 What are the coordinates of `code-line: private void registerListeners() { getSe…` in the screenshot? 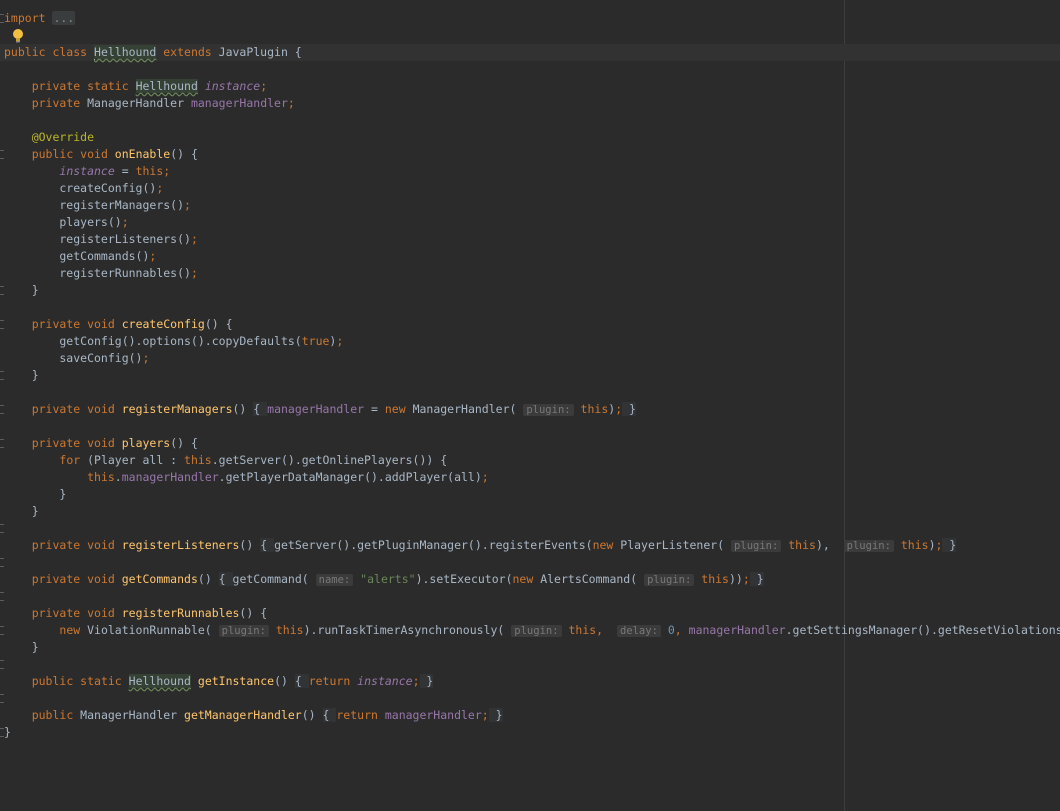 It's located at (530, 545).